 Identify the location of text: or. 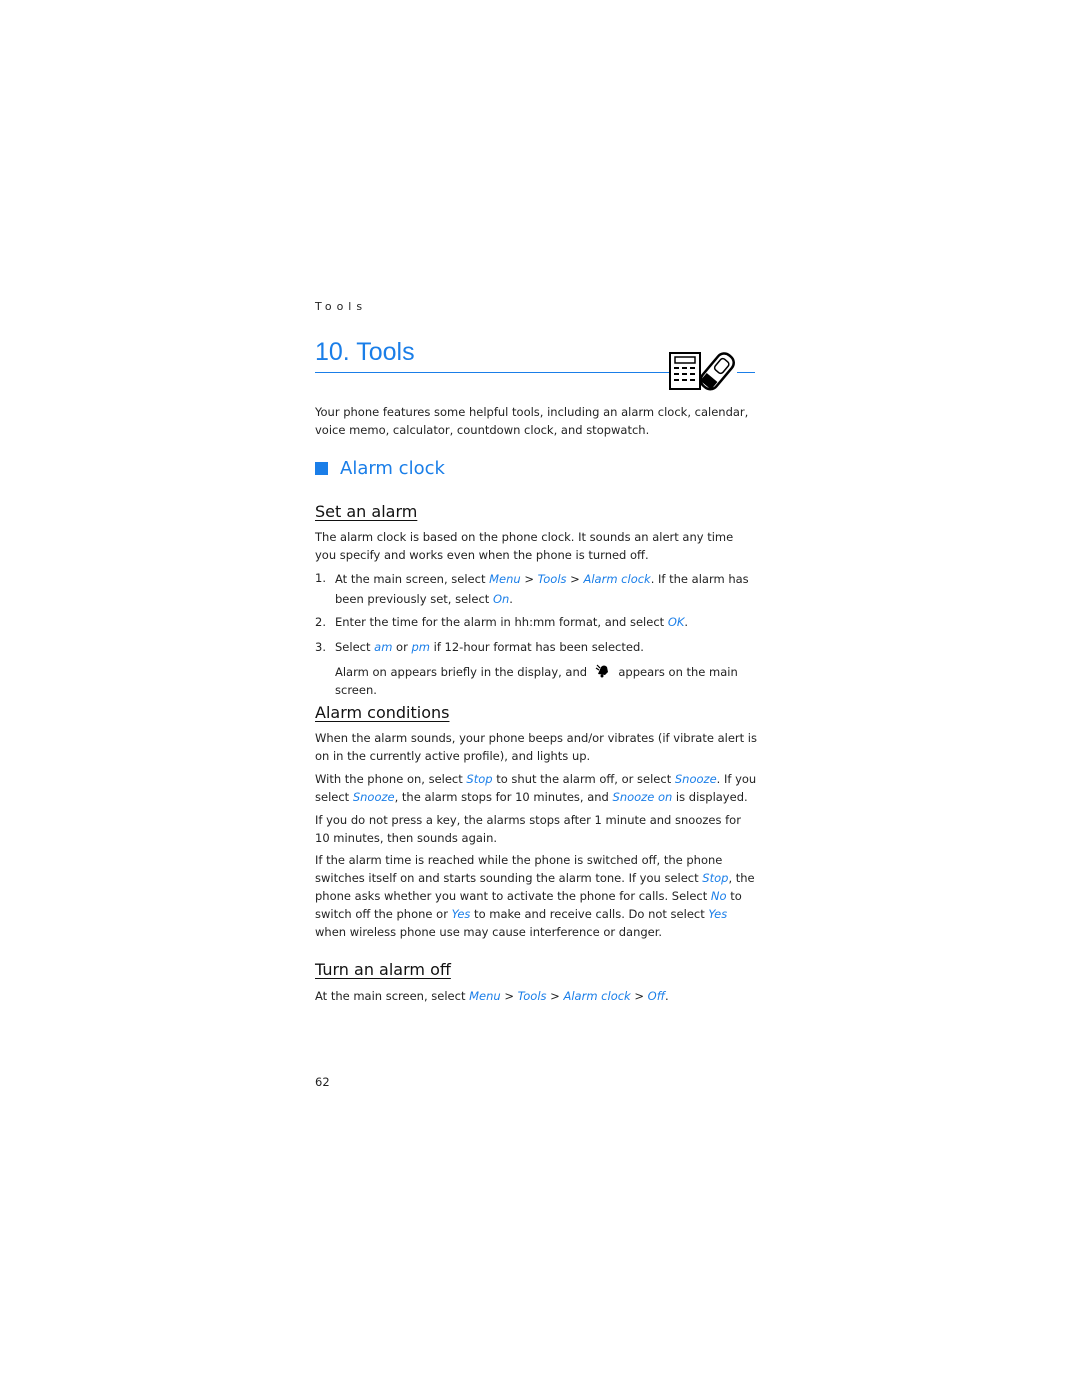
(402, 647).